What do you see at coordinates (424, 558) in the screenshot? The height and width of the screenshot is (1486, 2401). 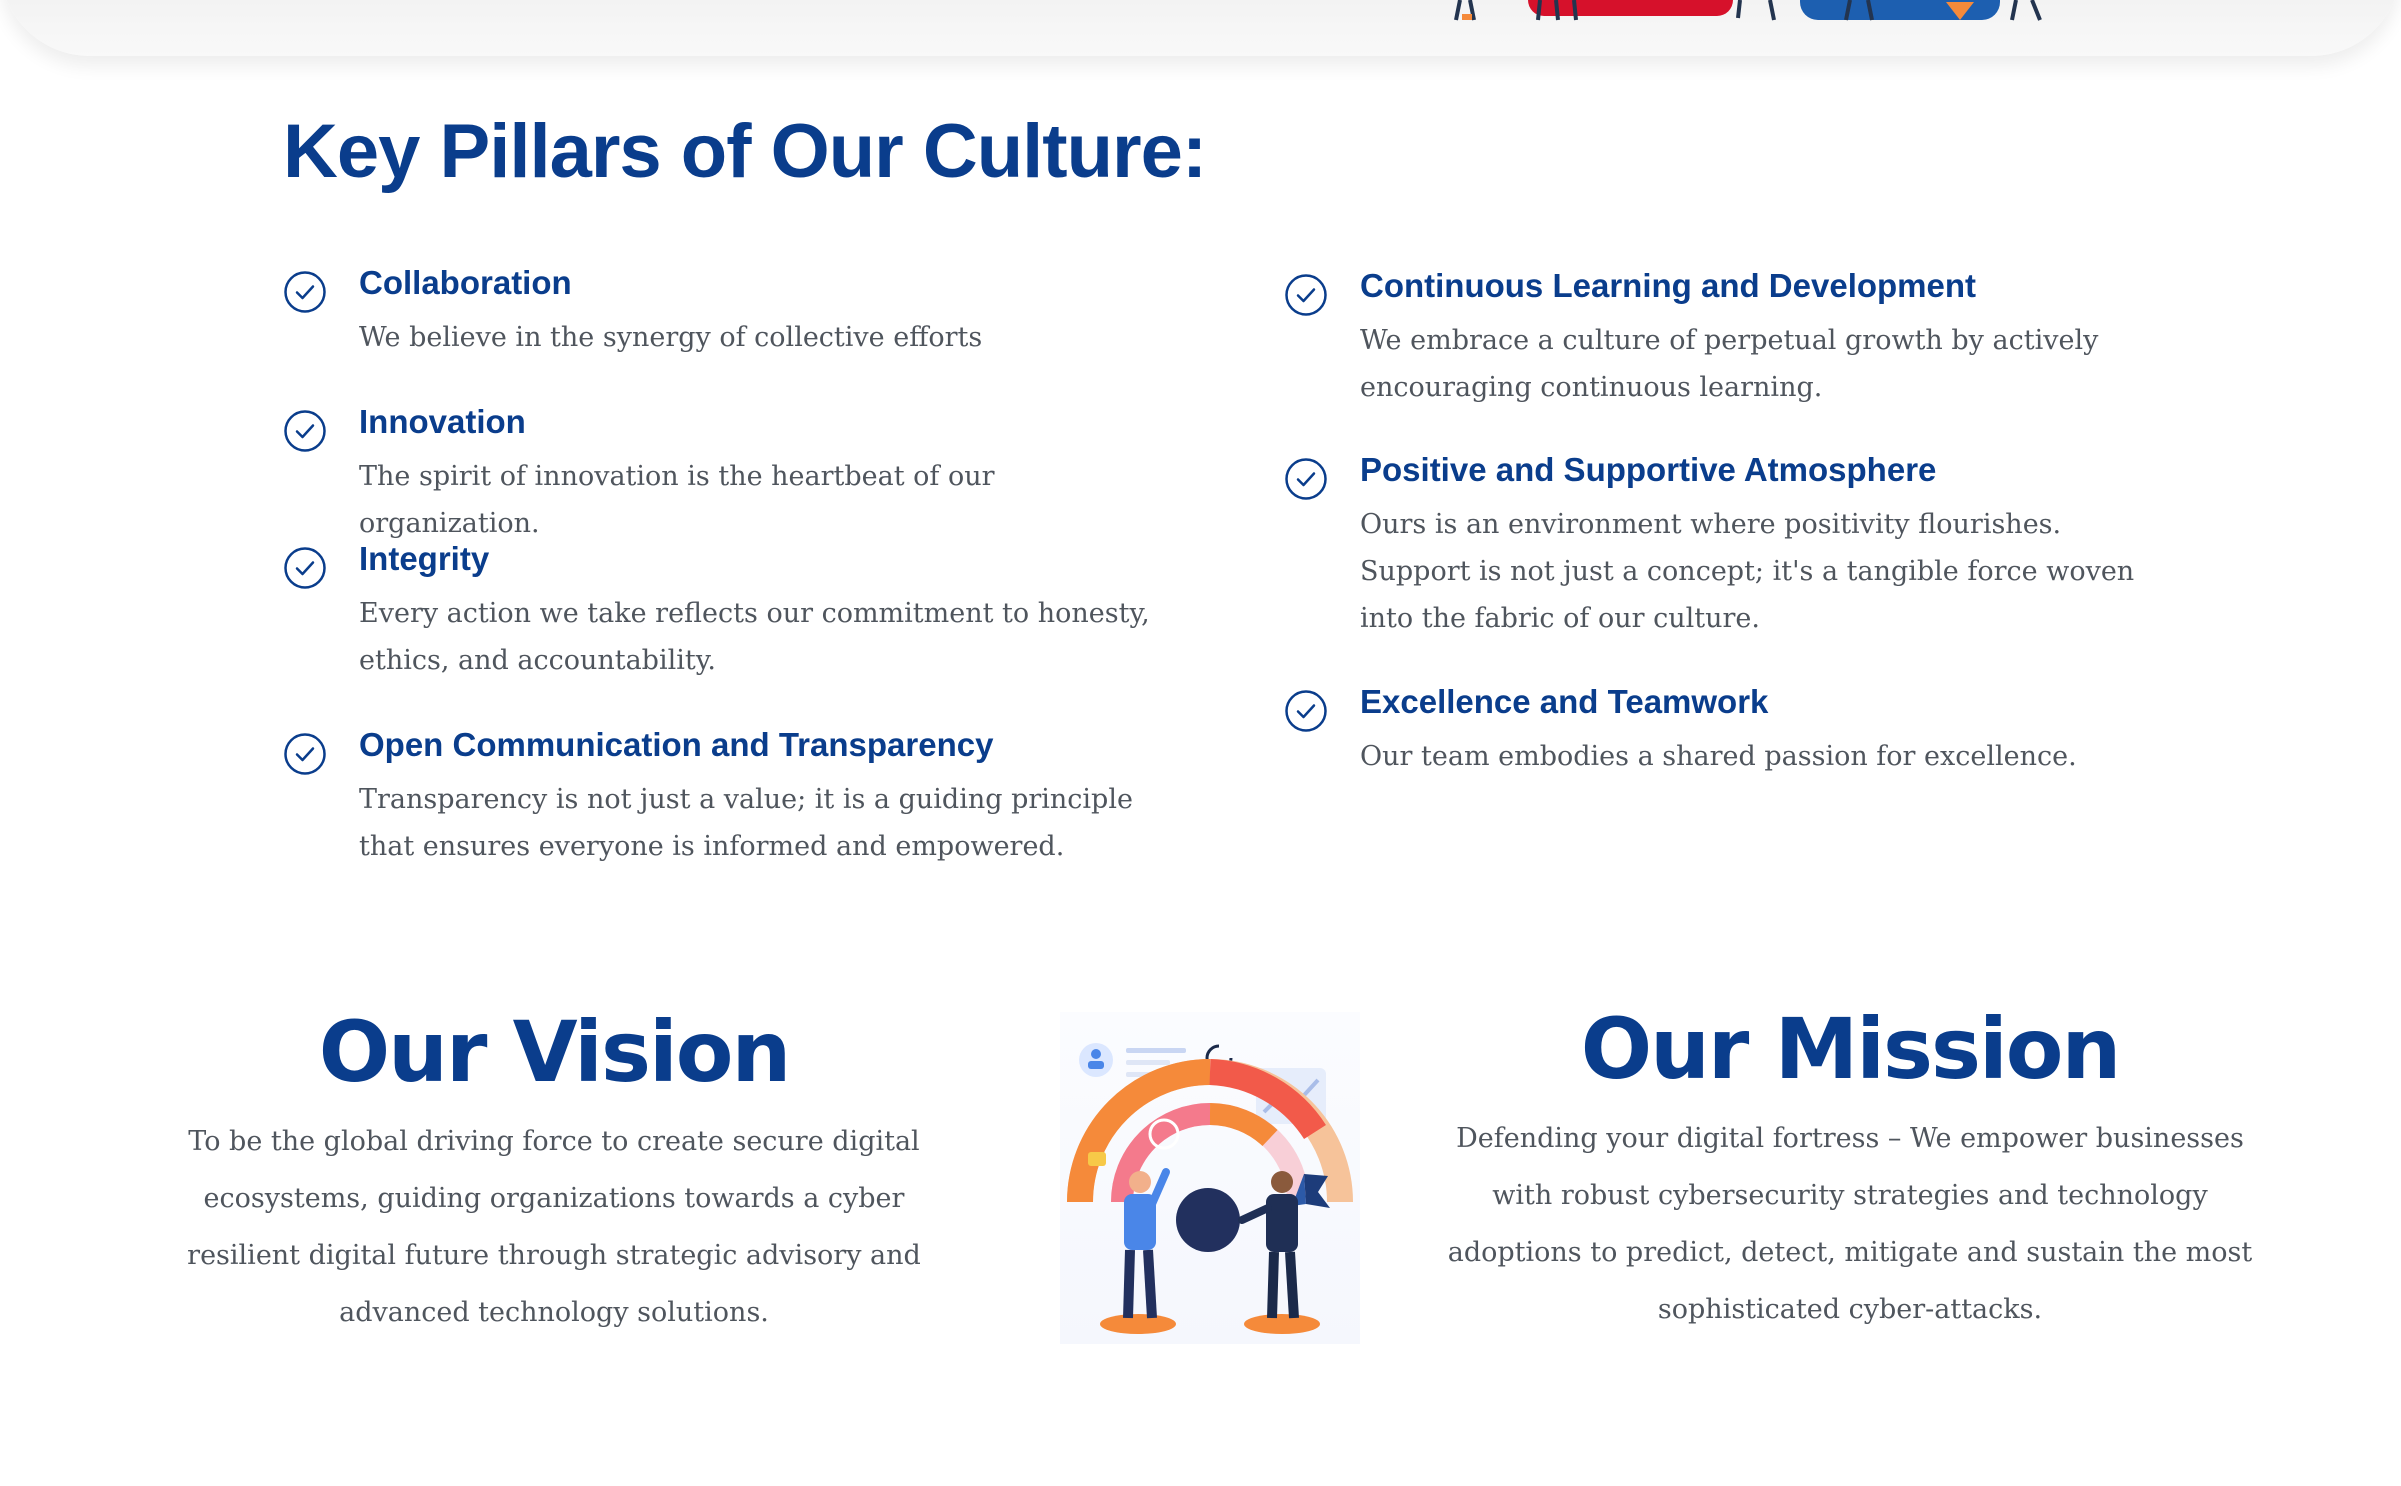 I see `pillar-title: Integrity` at bounding box center [424, 558].